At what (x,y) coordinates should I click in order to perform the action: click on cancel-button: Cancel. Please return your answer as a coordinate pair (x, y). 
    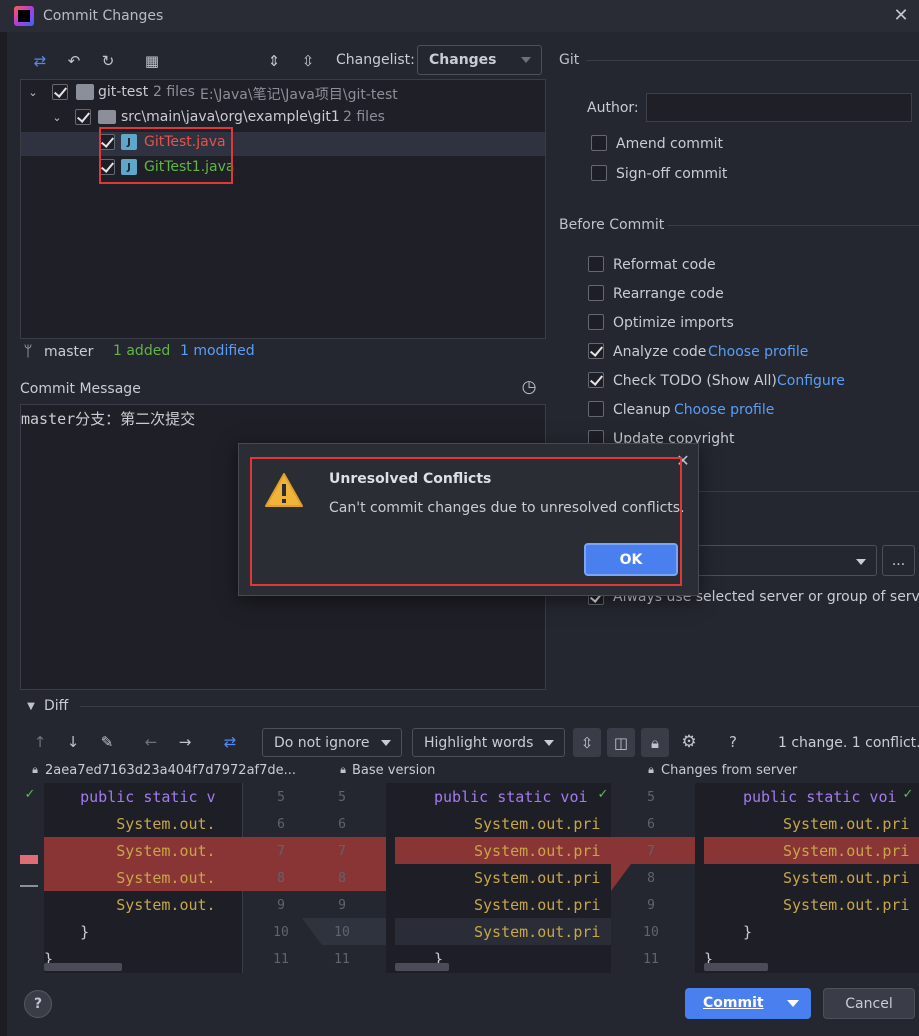
    Looking at the image, I should click on (869, 1003).